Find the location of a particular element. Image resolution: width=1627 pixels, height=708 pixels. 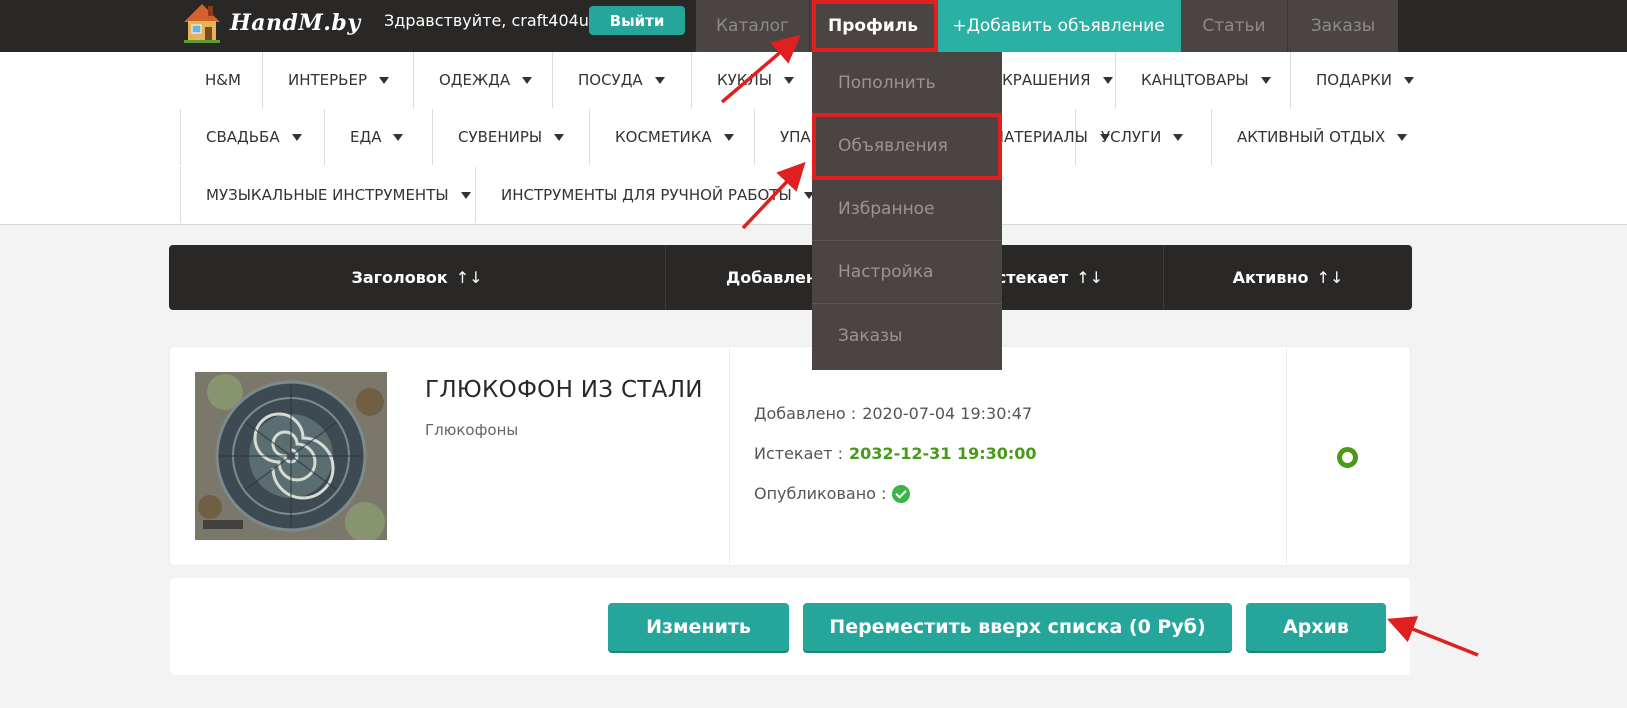

nav-orders: Заказы is located at coordinates (1343, 26).